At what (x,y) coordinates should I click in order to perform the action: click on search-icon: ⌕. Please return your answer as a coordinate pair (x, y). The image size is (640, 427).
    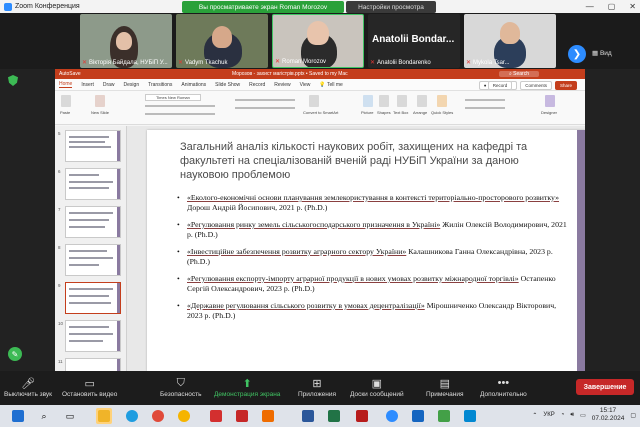
    Looking at the image, I should click on (44, 416).